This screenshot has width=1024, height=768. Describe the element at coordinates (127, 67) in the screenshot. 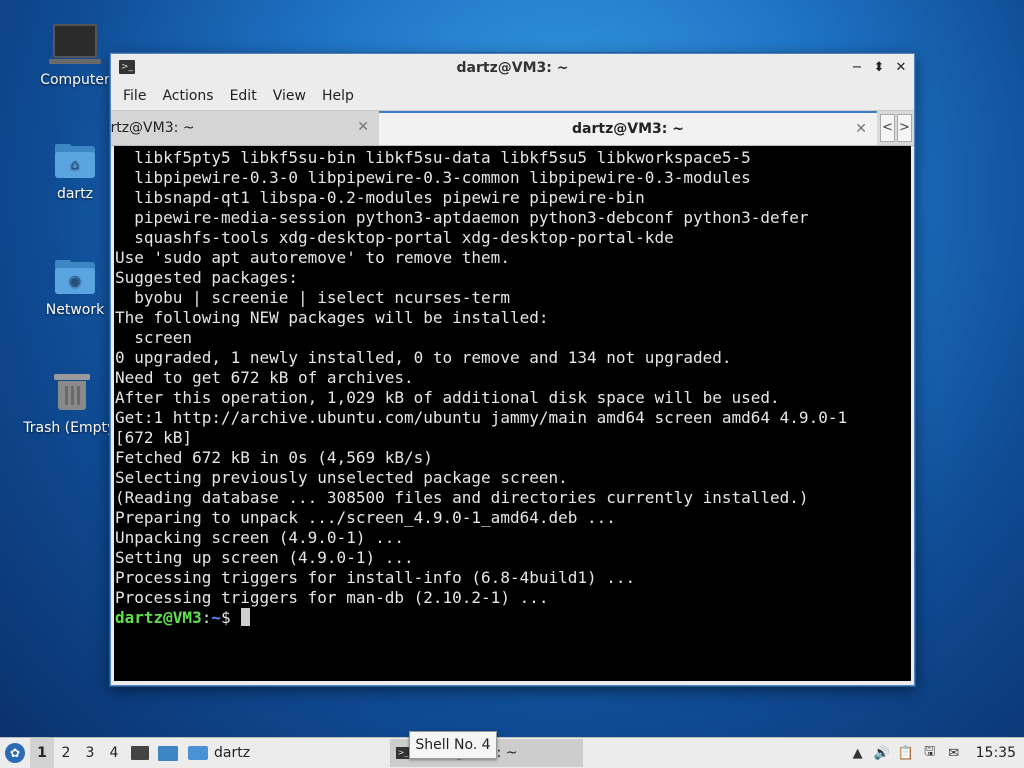

I see `terminal-app-icon: >_` at that location.